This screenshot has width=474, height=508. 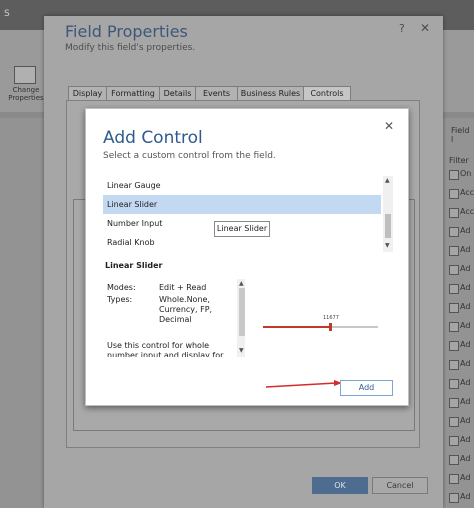 What do you see at coordinates (402, 28) in the screenshot?
I see `help-icon: ?` at bounding box center [402, 28].